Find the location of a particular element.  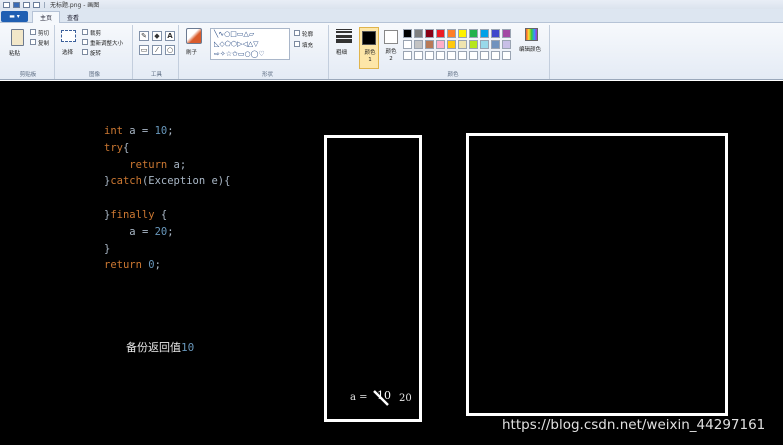

stack-var-new-value: 20 is located at coordinates (405, 398).